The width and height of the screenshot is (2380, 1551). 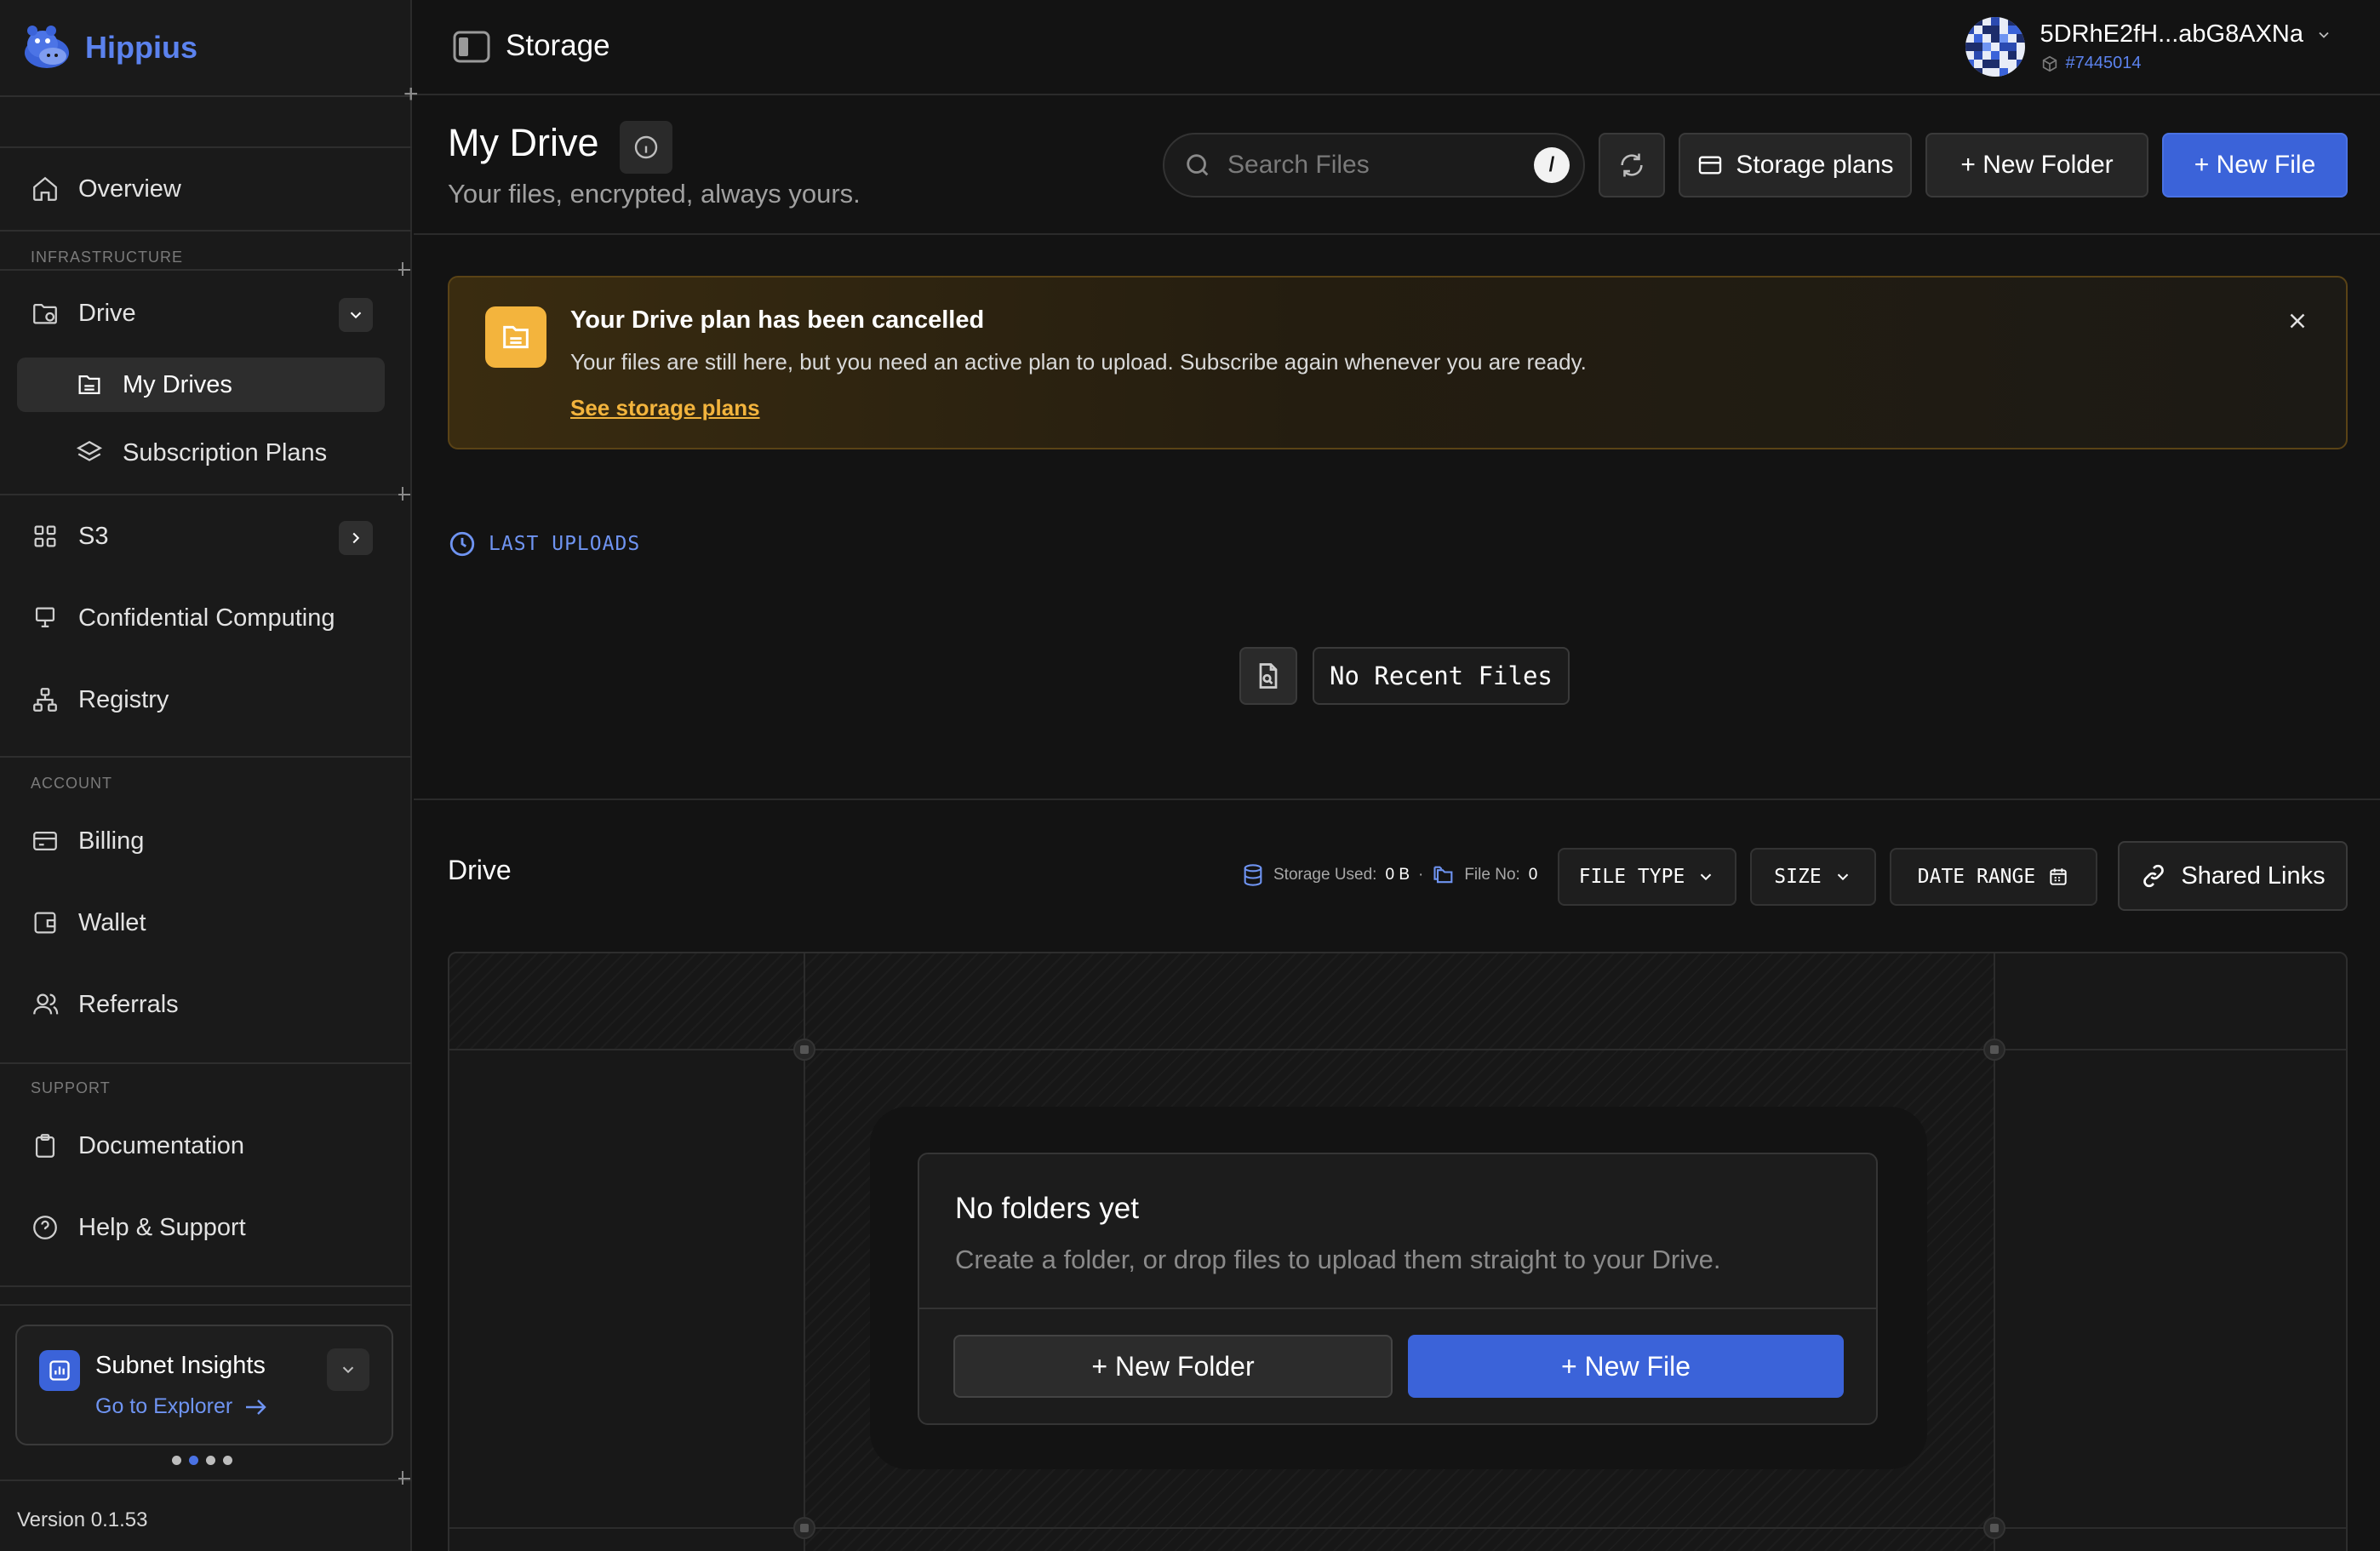 I want to click on search-input: Search Files /, so click(x=1374, y=165).